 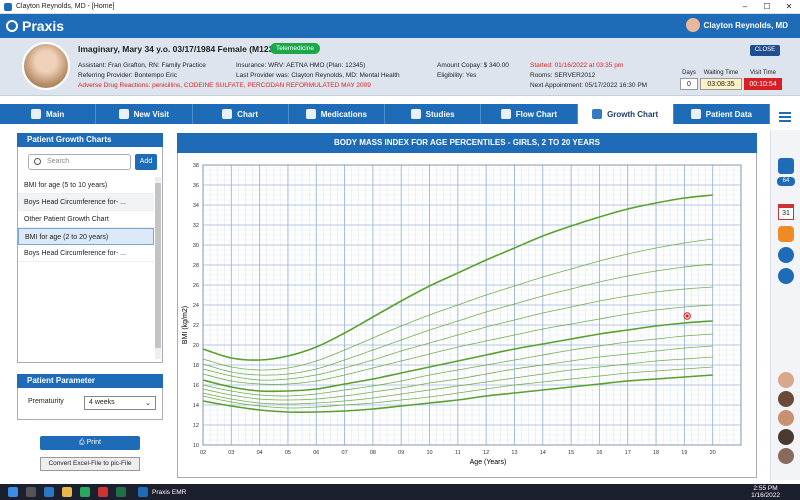 What do you see at coordinates (763, 84) in the screenshot?
I see `visit-value: 00:10:54` at bounding box center [763, 84].